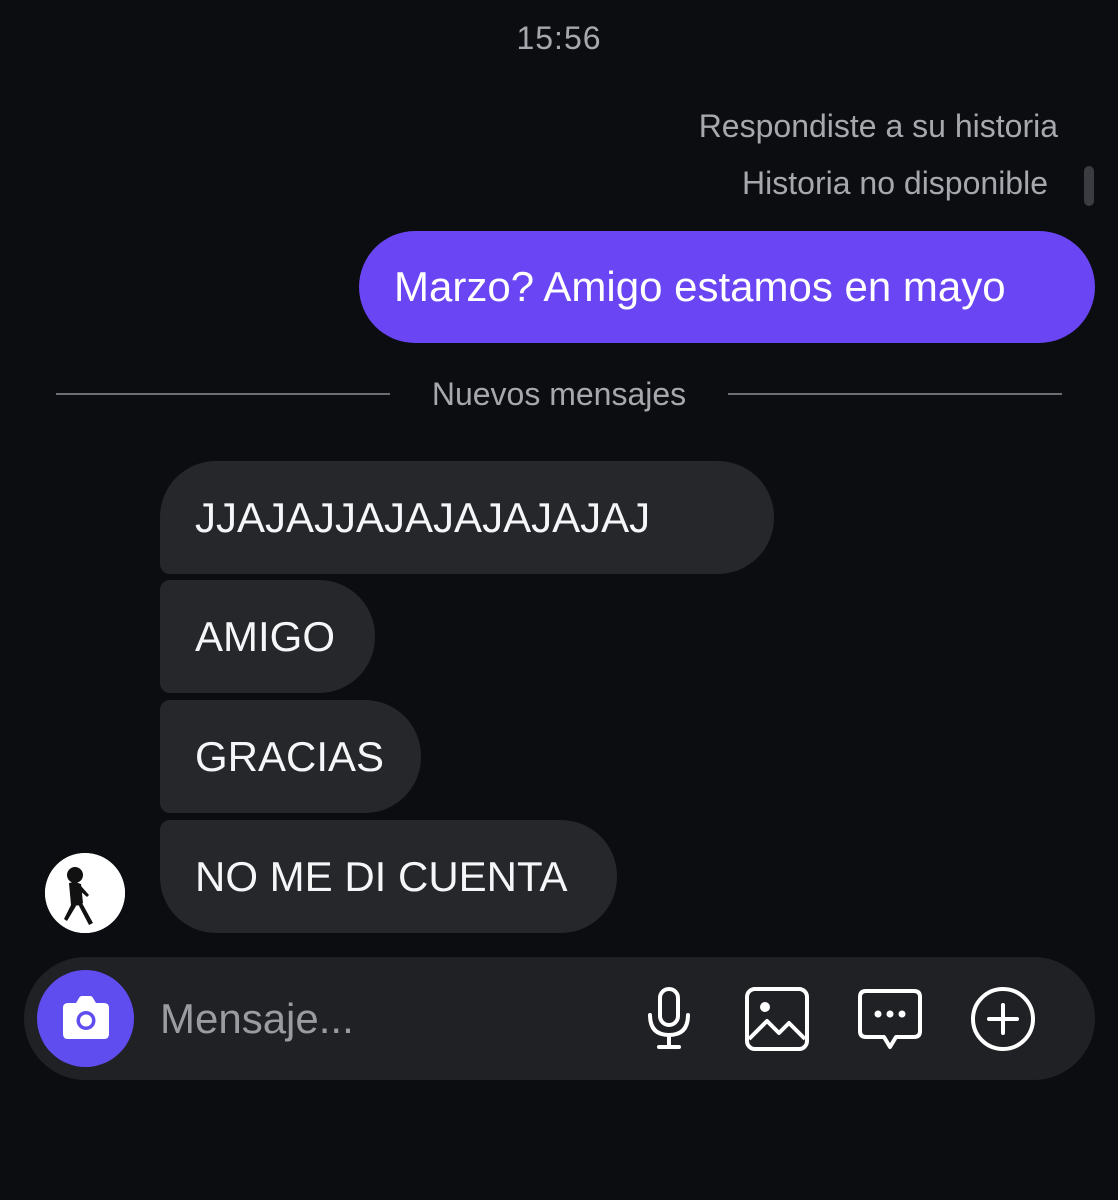  I want to click on plus-icon, so click(1003, 1019).